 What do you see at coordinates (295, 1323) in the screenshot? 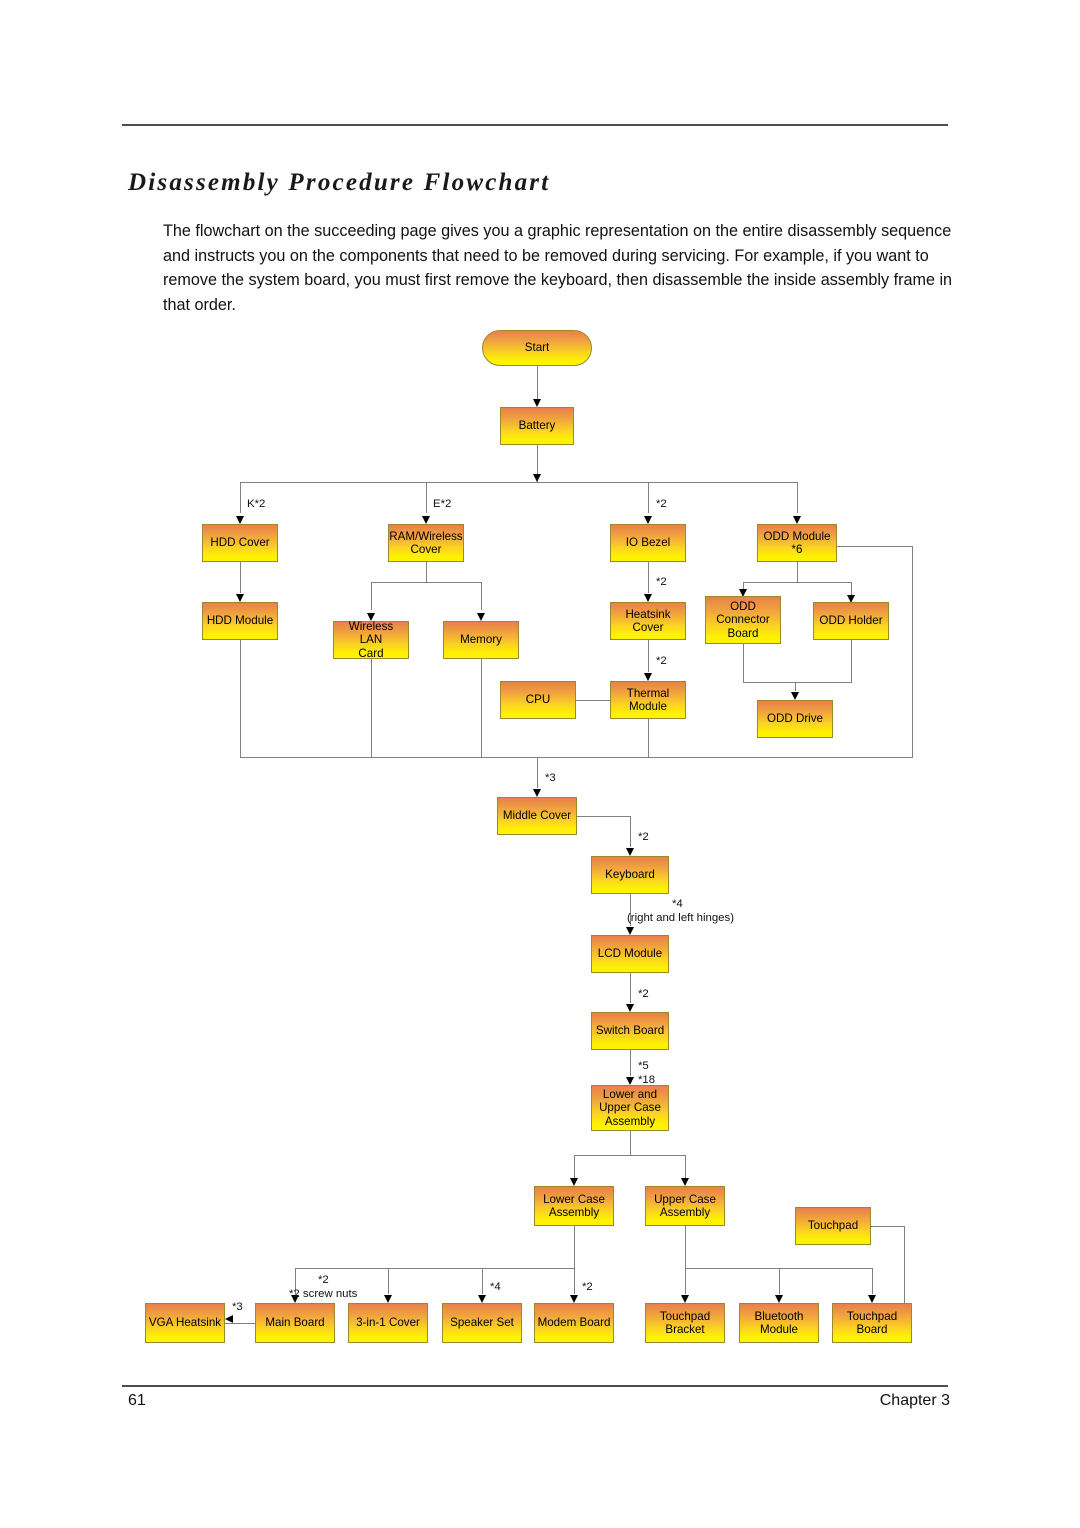
I see `flow-node-main_board: Main Board` at bounding box center [295, 1323].